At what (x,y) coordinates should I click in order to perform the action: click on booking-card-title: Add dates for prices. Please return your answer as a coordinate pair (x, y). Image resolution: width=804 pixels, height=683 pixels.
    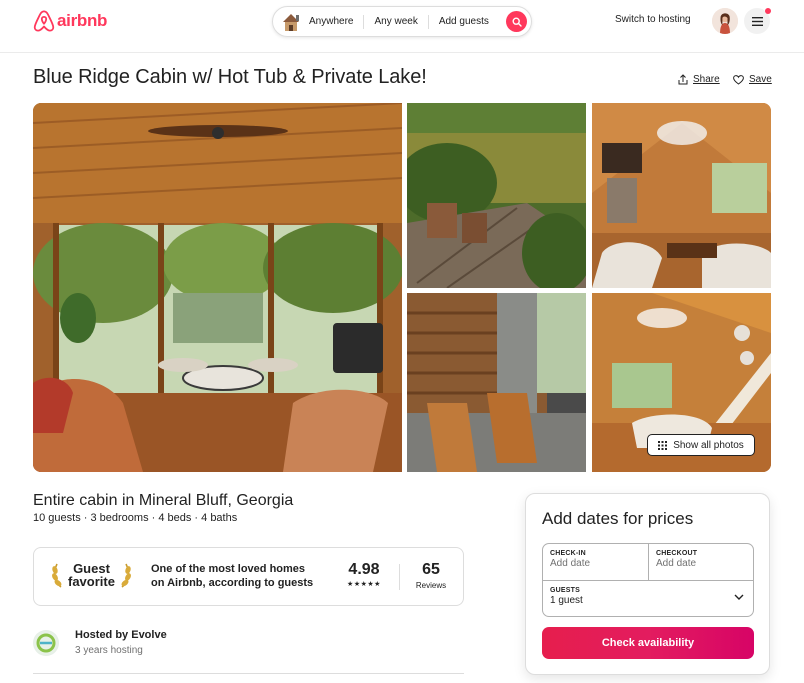
    Looking at the image, I should click on (618, 518).